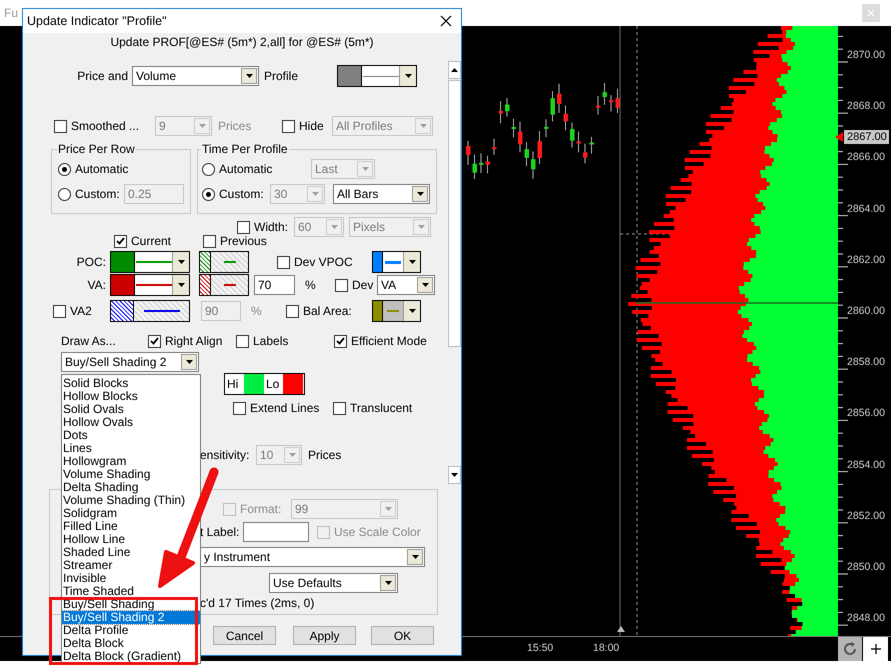 This screenshot has height=666, width=891. Describe the element at coordinates (244, 635) in the screenshot. I see `dialog-button: Cancel` at that location.